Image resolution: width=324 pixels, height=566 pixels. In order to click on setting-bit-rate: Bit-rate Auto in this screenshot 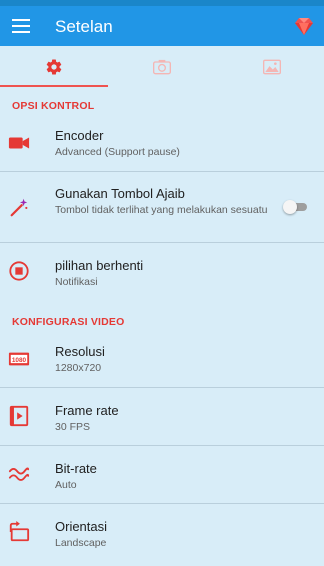, I will do `click(162, 474)`.